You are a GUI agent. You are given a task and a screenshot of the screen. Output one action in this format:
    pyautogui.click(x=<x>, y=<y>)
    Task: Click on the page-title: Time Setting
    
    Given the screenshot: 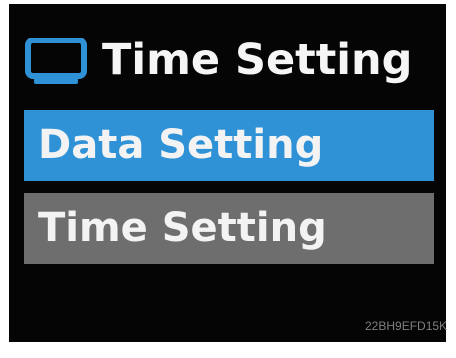 What is the action you would take?
    pyautogui.click(x=257, y=60)
    